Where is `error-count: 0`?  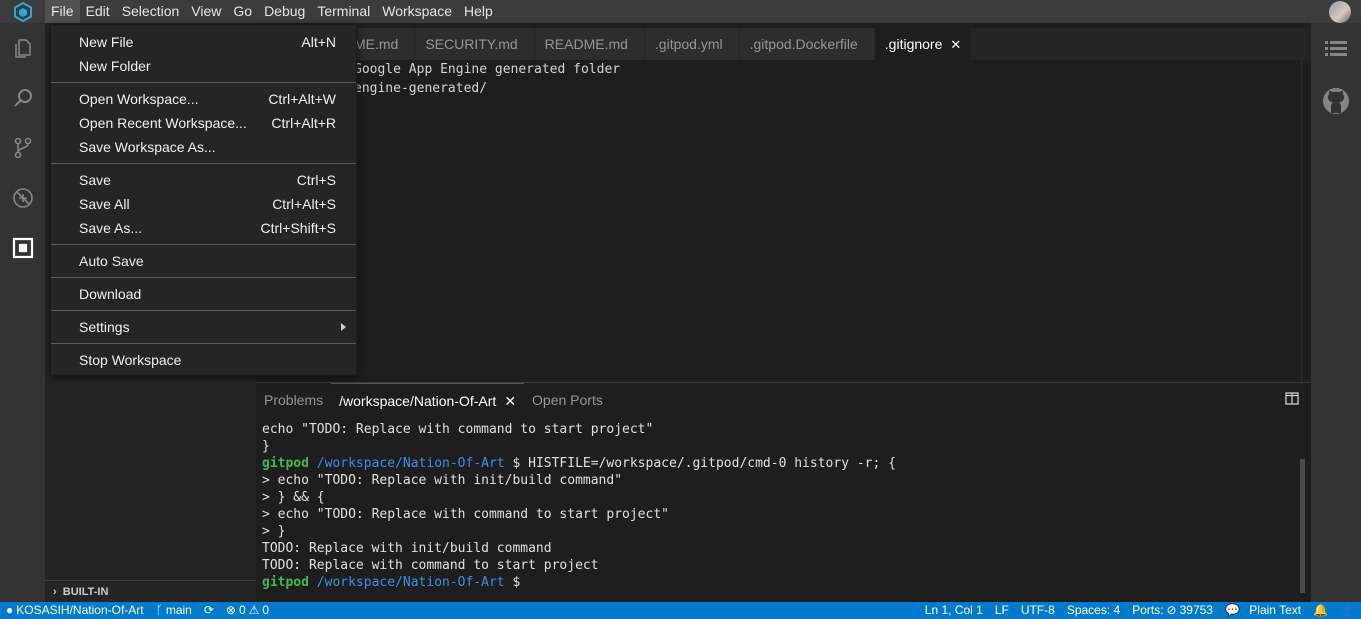 error-count: 0 is located at coordinates (242, 610).